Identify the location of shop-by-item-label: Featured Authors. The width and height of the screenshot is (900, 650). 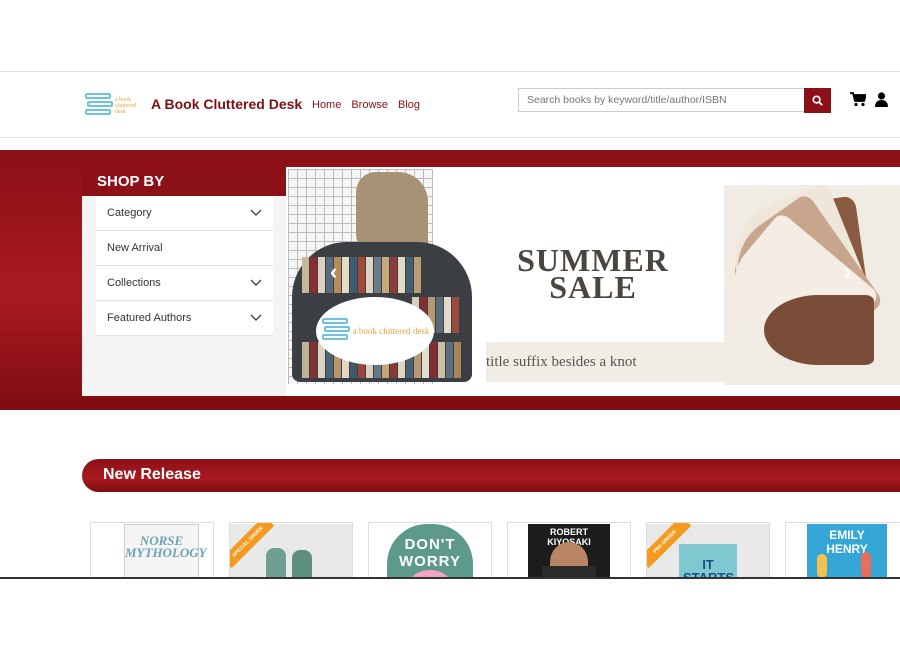
(149, 318).